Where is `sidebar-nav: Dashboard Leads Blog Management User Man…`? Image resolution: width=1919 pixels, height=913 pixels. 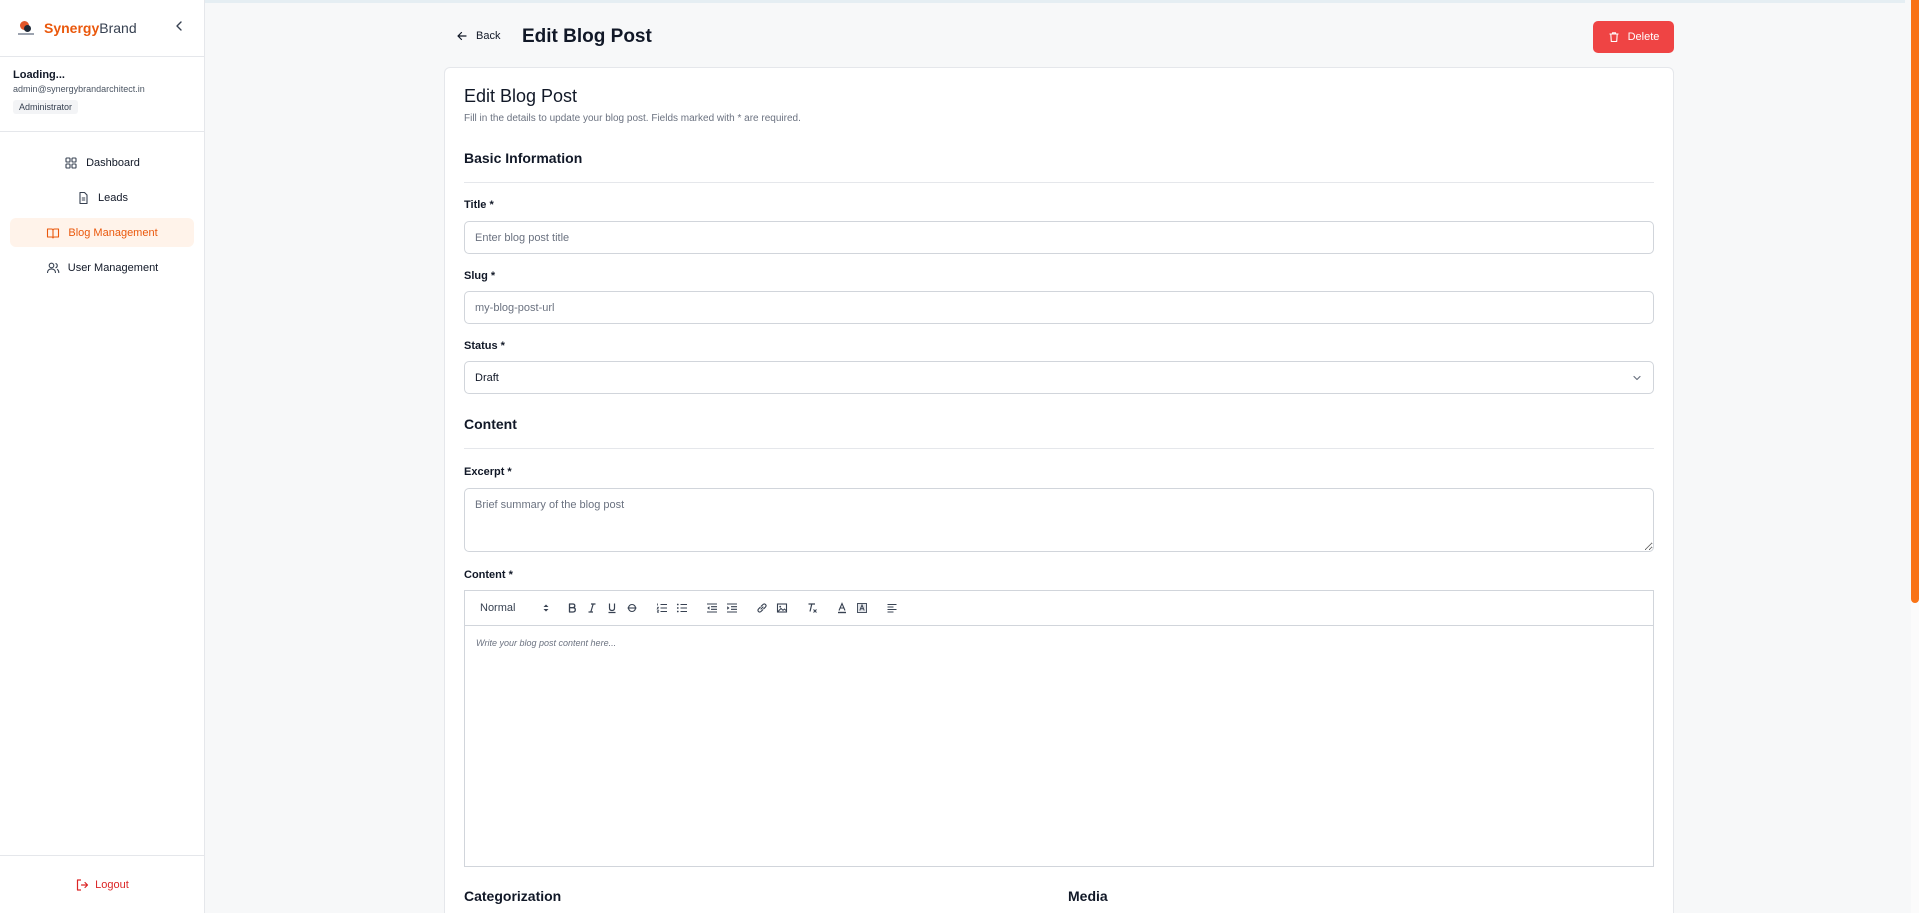
sidebar-nav: Dashboard Leads Blog Management User Man… is located at coordinates (102, 207).